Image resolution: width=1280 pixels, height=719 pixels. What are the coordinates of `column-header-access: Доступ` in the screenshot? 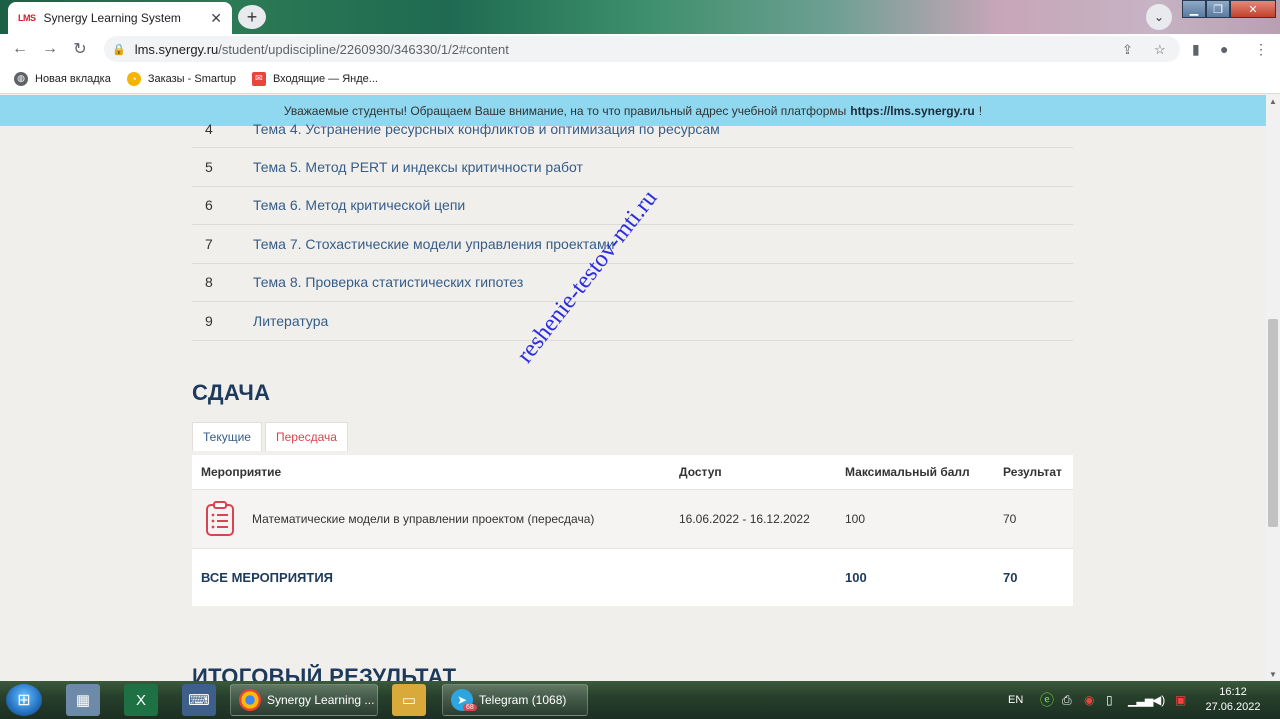 It's located at (700, 472).